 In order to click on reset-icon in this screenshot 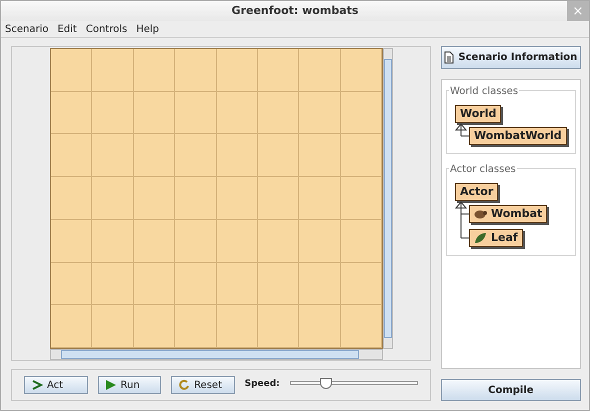, I will do `click(184, 385)`.